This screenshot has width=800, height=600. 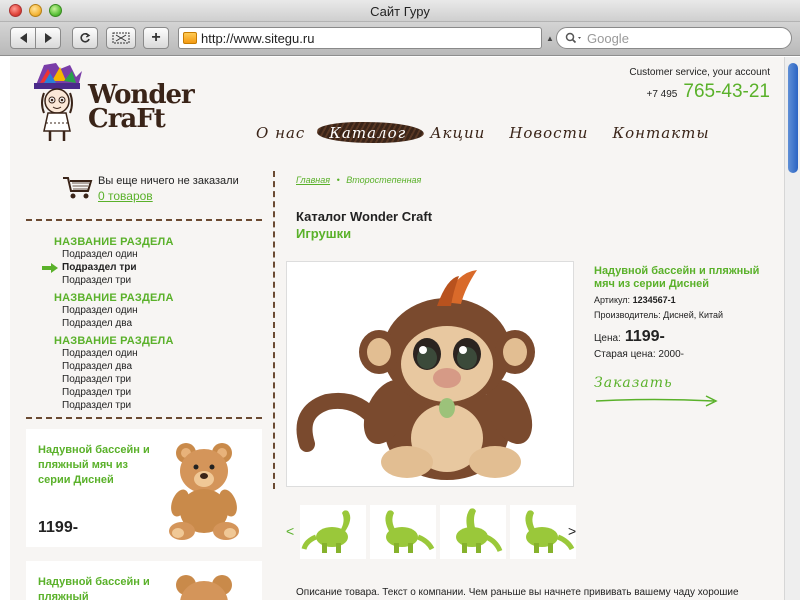 What do you see at coordinates (573, 38) in the screenshot?
I see `search-icon` at bounding box center [573, 38].